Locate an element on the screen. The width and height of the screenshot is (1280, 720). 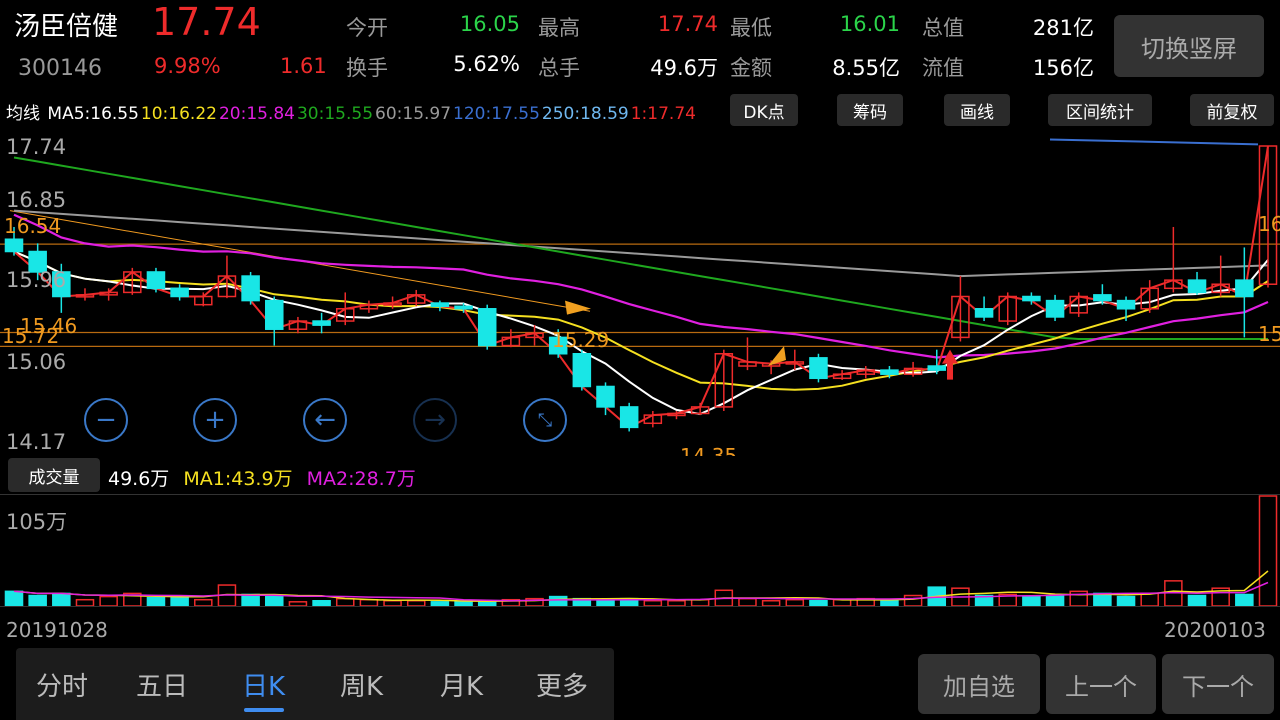
quote-label: 总值 is located at coordinates (943, 28).